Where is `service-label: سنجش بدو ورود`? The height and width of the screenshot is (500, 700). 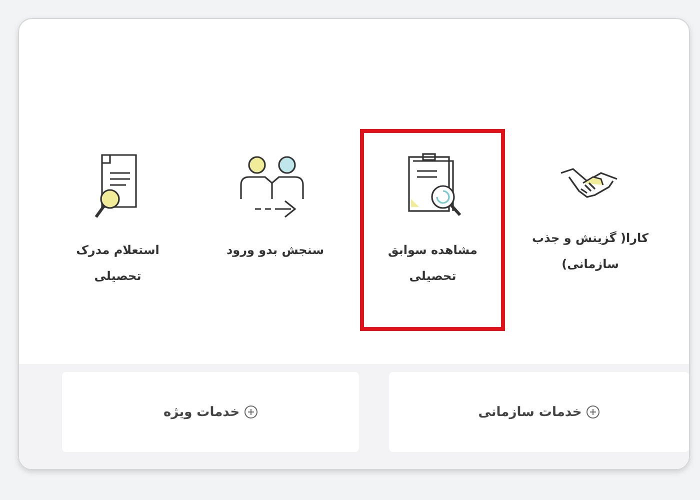 service-label: سنجش بدو ورود is located at coordinates (275, 250).